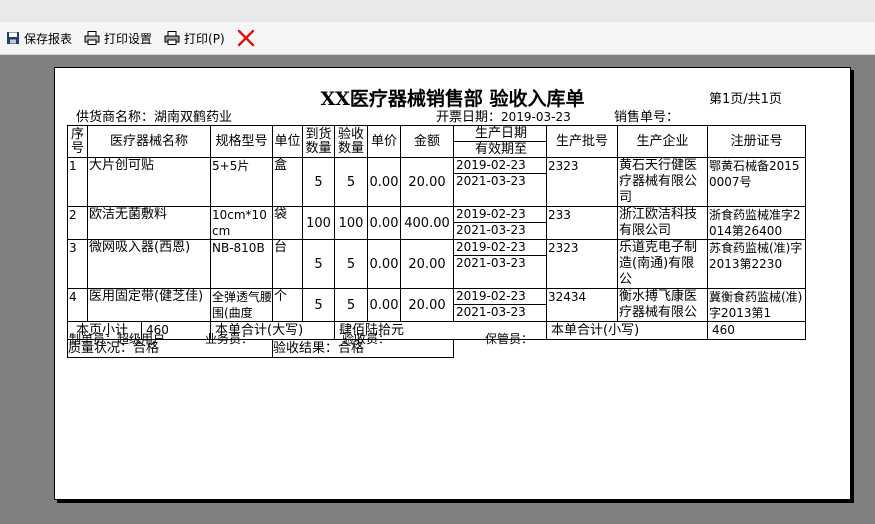  Describe the element at coordinates (287, 305) in the screenshot. I see `row-unit: 个` at that location.